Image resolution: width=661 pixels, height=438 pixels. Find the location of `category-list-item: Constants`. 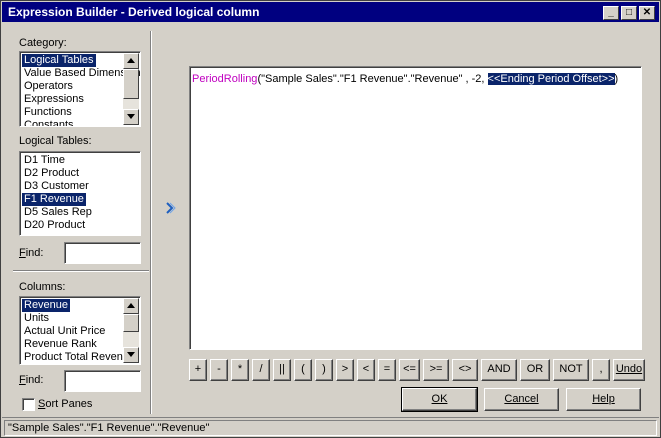

category-list-item: Constants is located at coordinates (49, 122).